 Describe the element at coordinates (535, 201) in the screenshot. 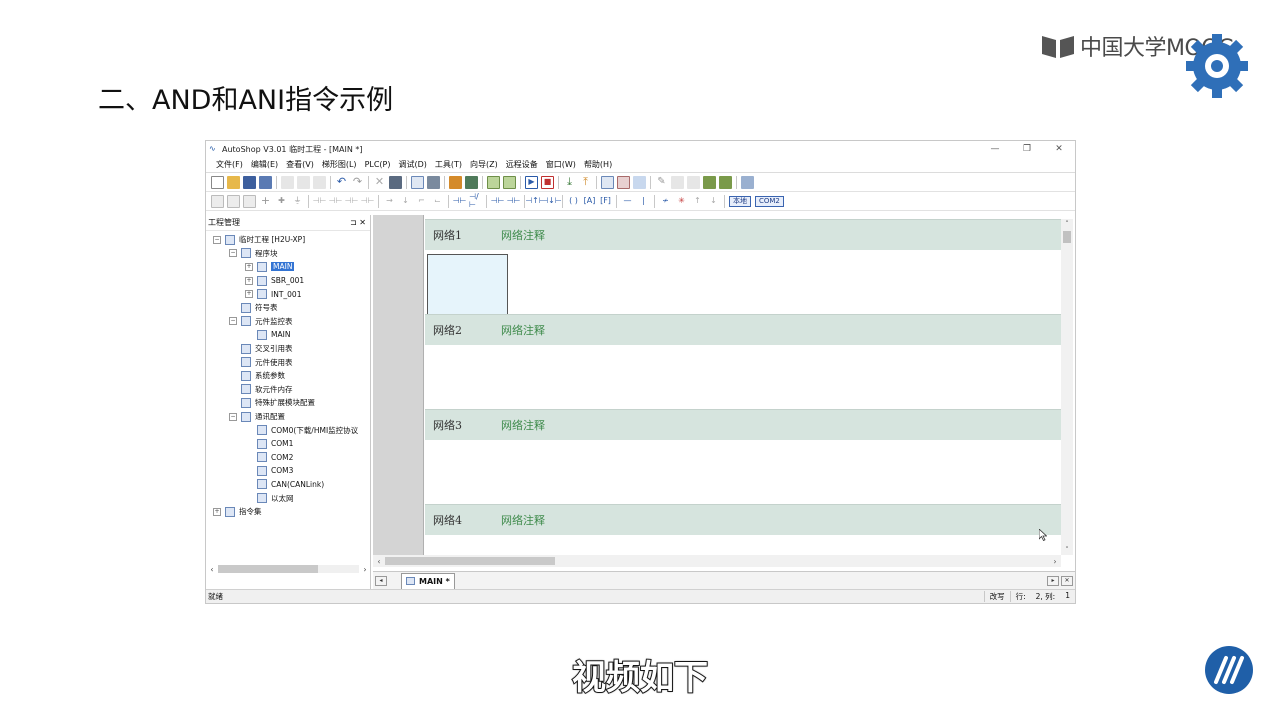

I see `rising-edge-icon: ⊣↑⊢` at that location.